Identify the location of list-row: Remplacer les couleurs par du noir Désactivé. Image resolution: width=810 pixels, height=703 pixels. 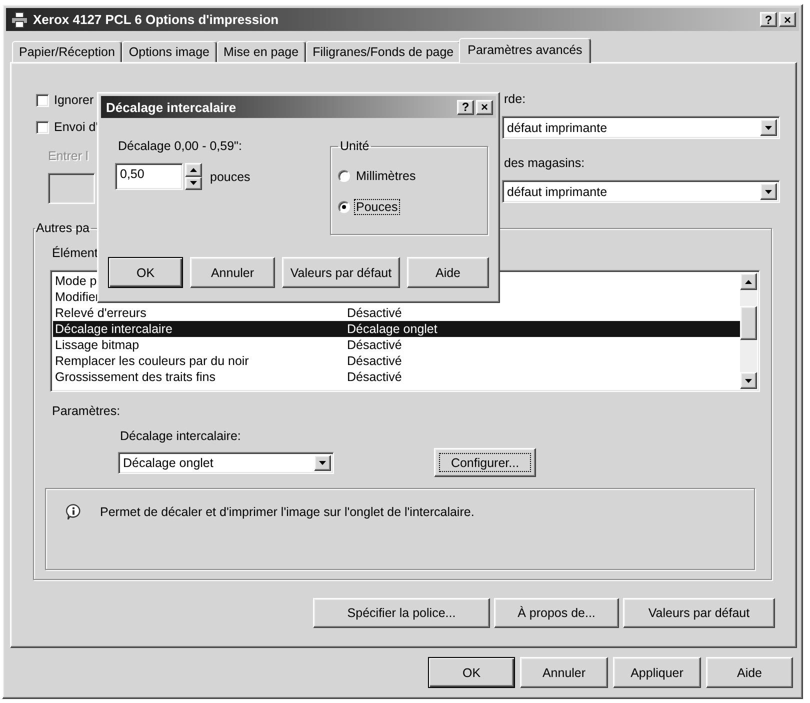
(396, 361).